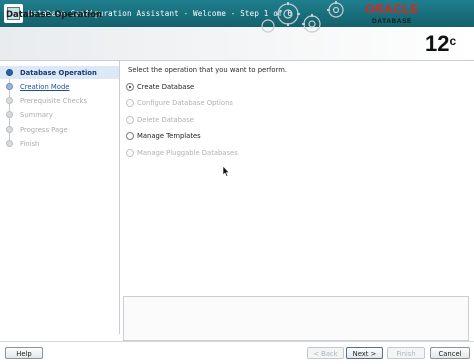 This screenshot has height=364, width=474. What do you see at coordinates (130, 87) in the screenshot?
I see `radio-selected-icon` at bounding box center [130, 87].